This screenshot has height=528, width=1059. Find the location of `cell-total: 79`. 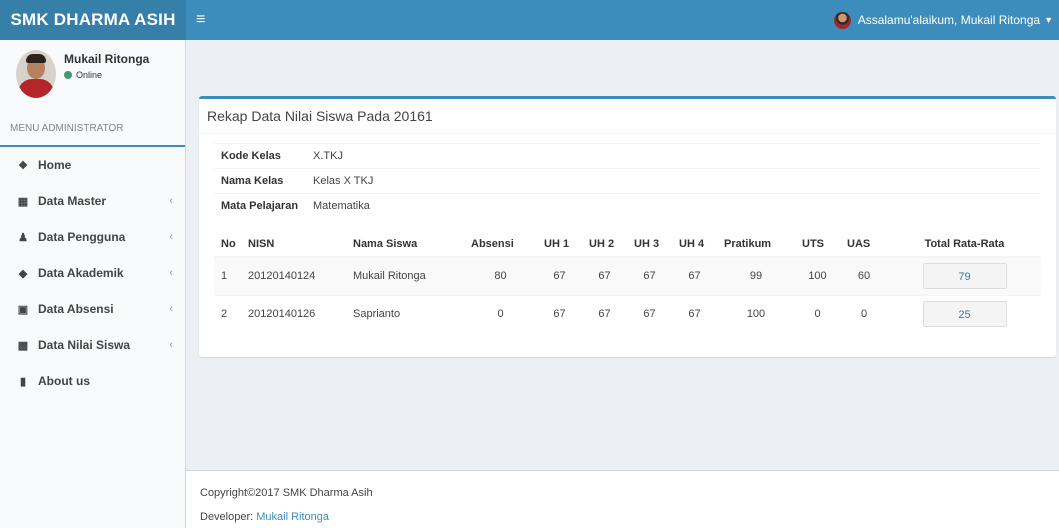

cell-total: 79 is located at coordinates (964, 275).